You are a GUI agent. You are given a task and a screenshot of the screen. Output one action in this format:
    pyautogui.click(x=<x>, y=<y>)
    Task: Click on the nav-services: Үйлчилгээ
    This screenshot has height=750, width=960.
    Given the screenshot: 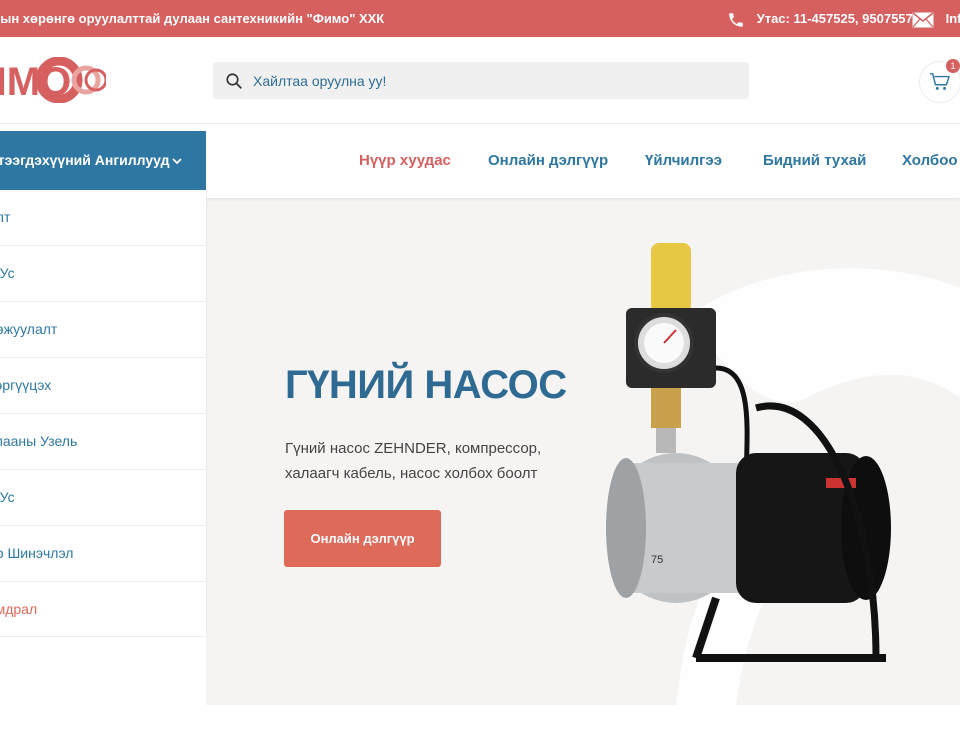 What is the action you would take?
    pyautogui.click(x=683, y=161)
    